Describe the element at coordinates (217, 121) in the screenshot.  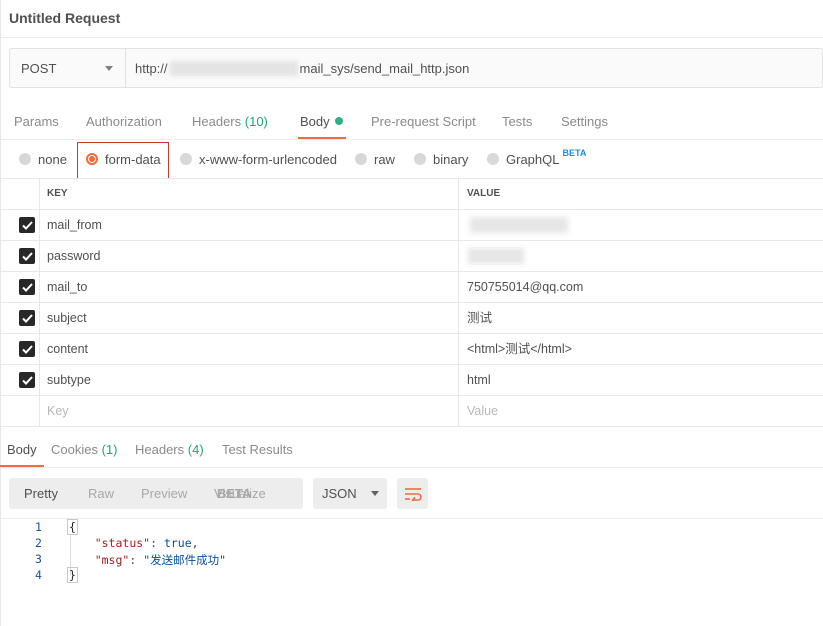
I see `tab-headers-label: Headers` at that location.